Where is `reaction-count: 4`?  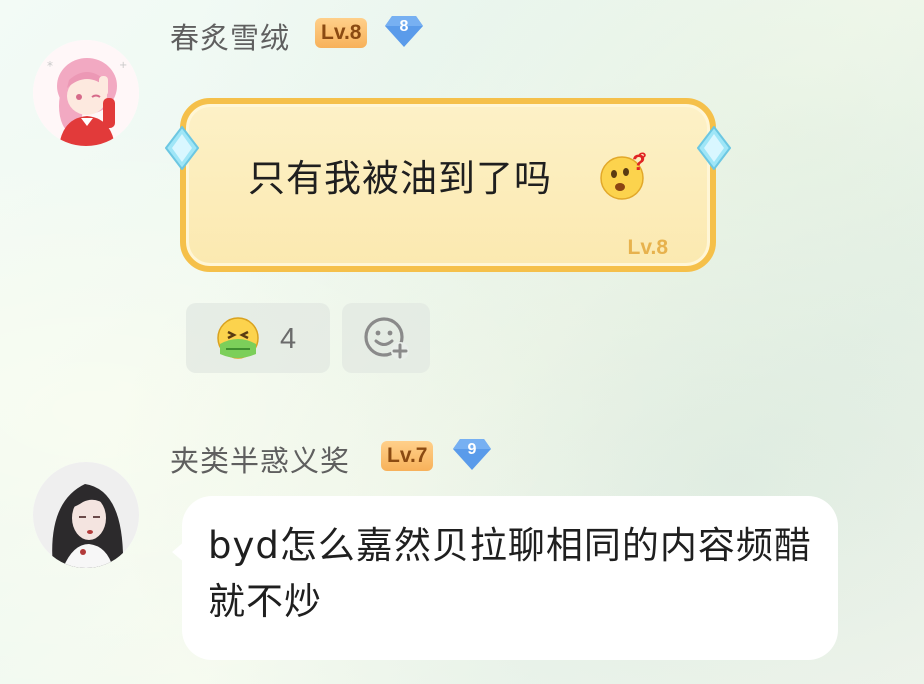 reaction-count: 4 is located at coordinates (288, 339).